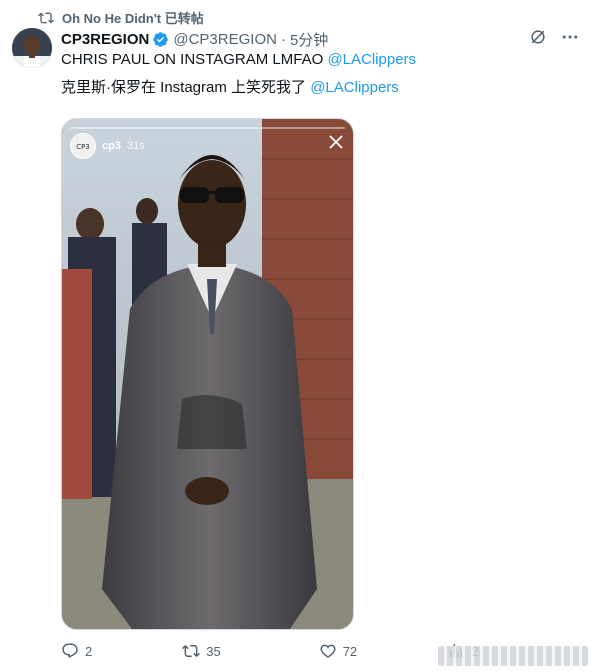 The width and height of the screenshot is (592, 672). I want to click on timestamp: 5分钟, so click(309, 39).